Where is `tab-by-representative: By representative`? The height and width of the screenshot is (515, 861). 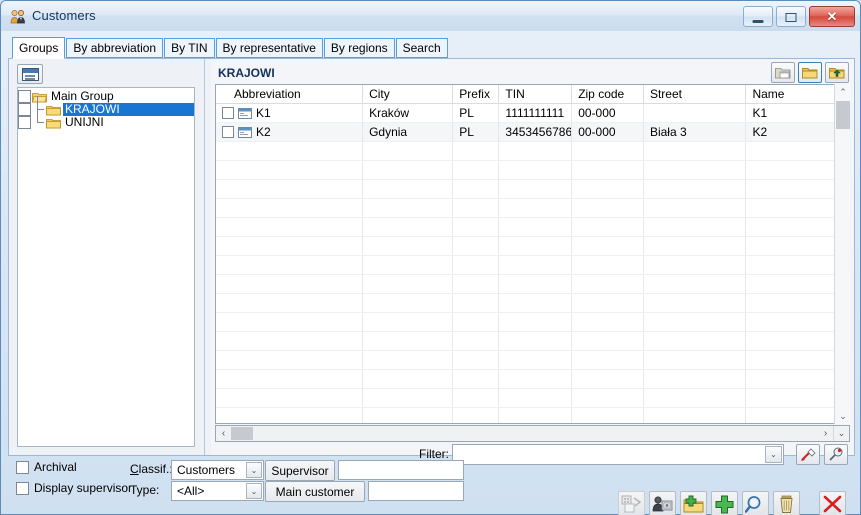 tab-by-representative: By representative is located at coordinates (269, 48).